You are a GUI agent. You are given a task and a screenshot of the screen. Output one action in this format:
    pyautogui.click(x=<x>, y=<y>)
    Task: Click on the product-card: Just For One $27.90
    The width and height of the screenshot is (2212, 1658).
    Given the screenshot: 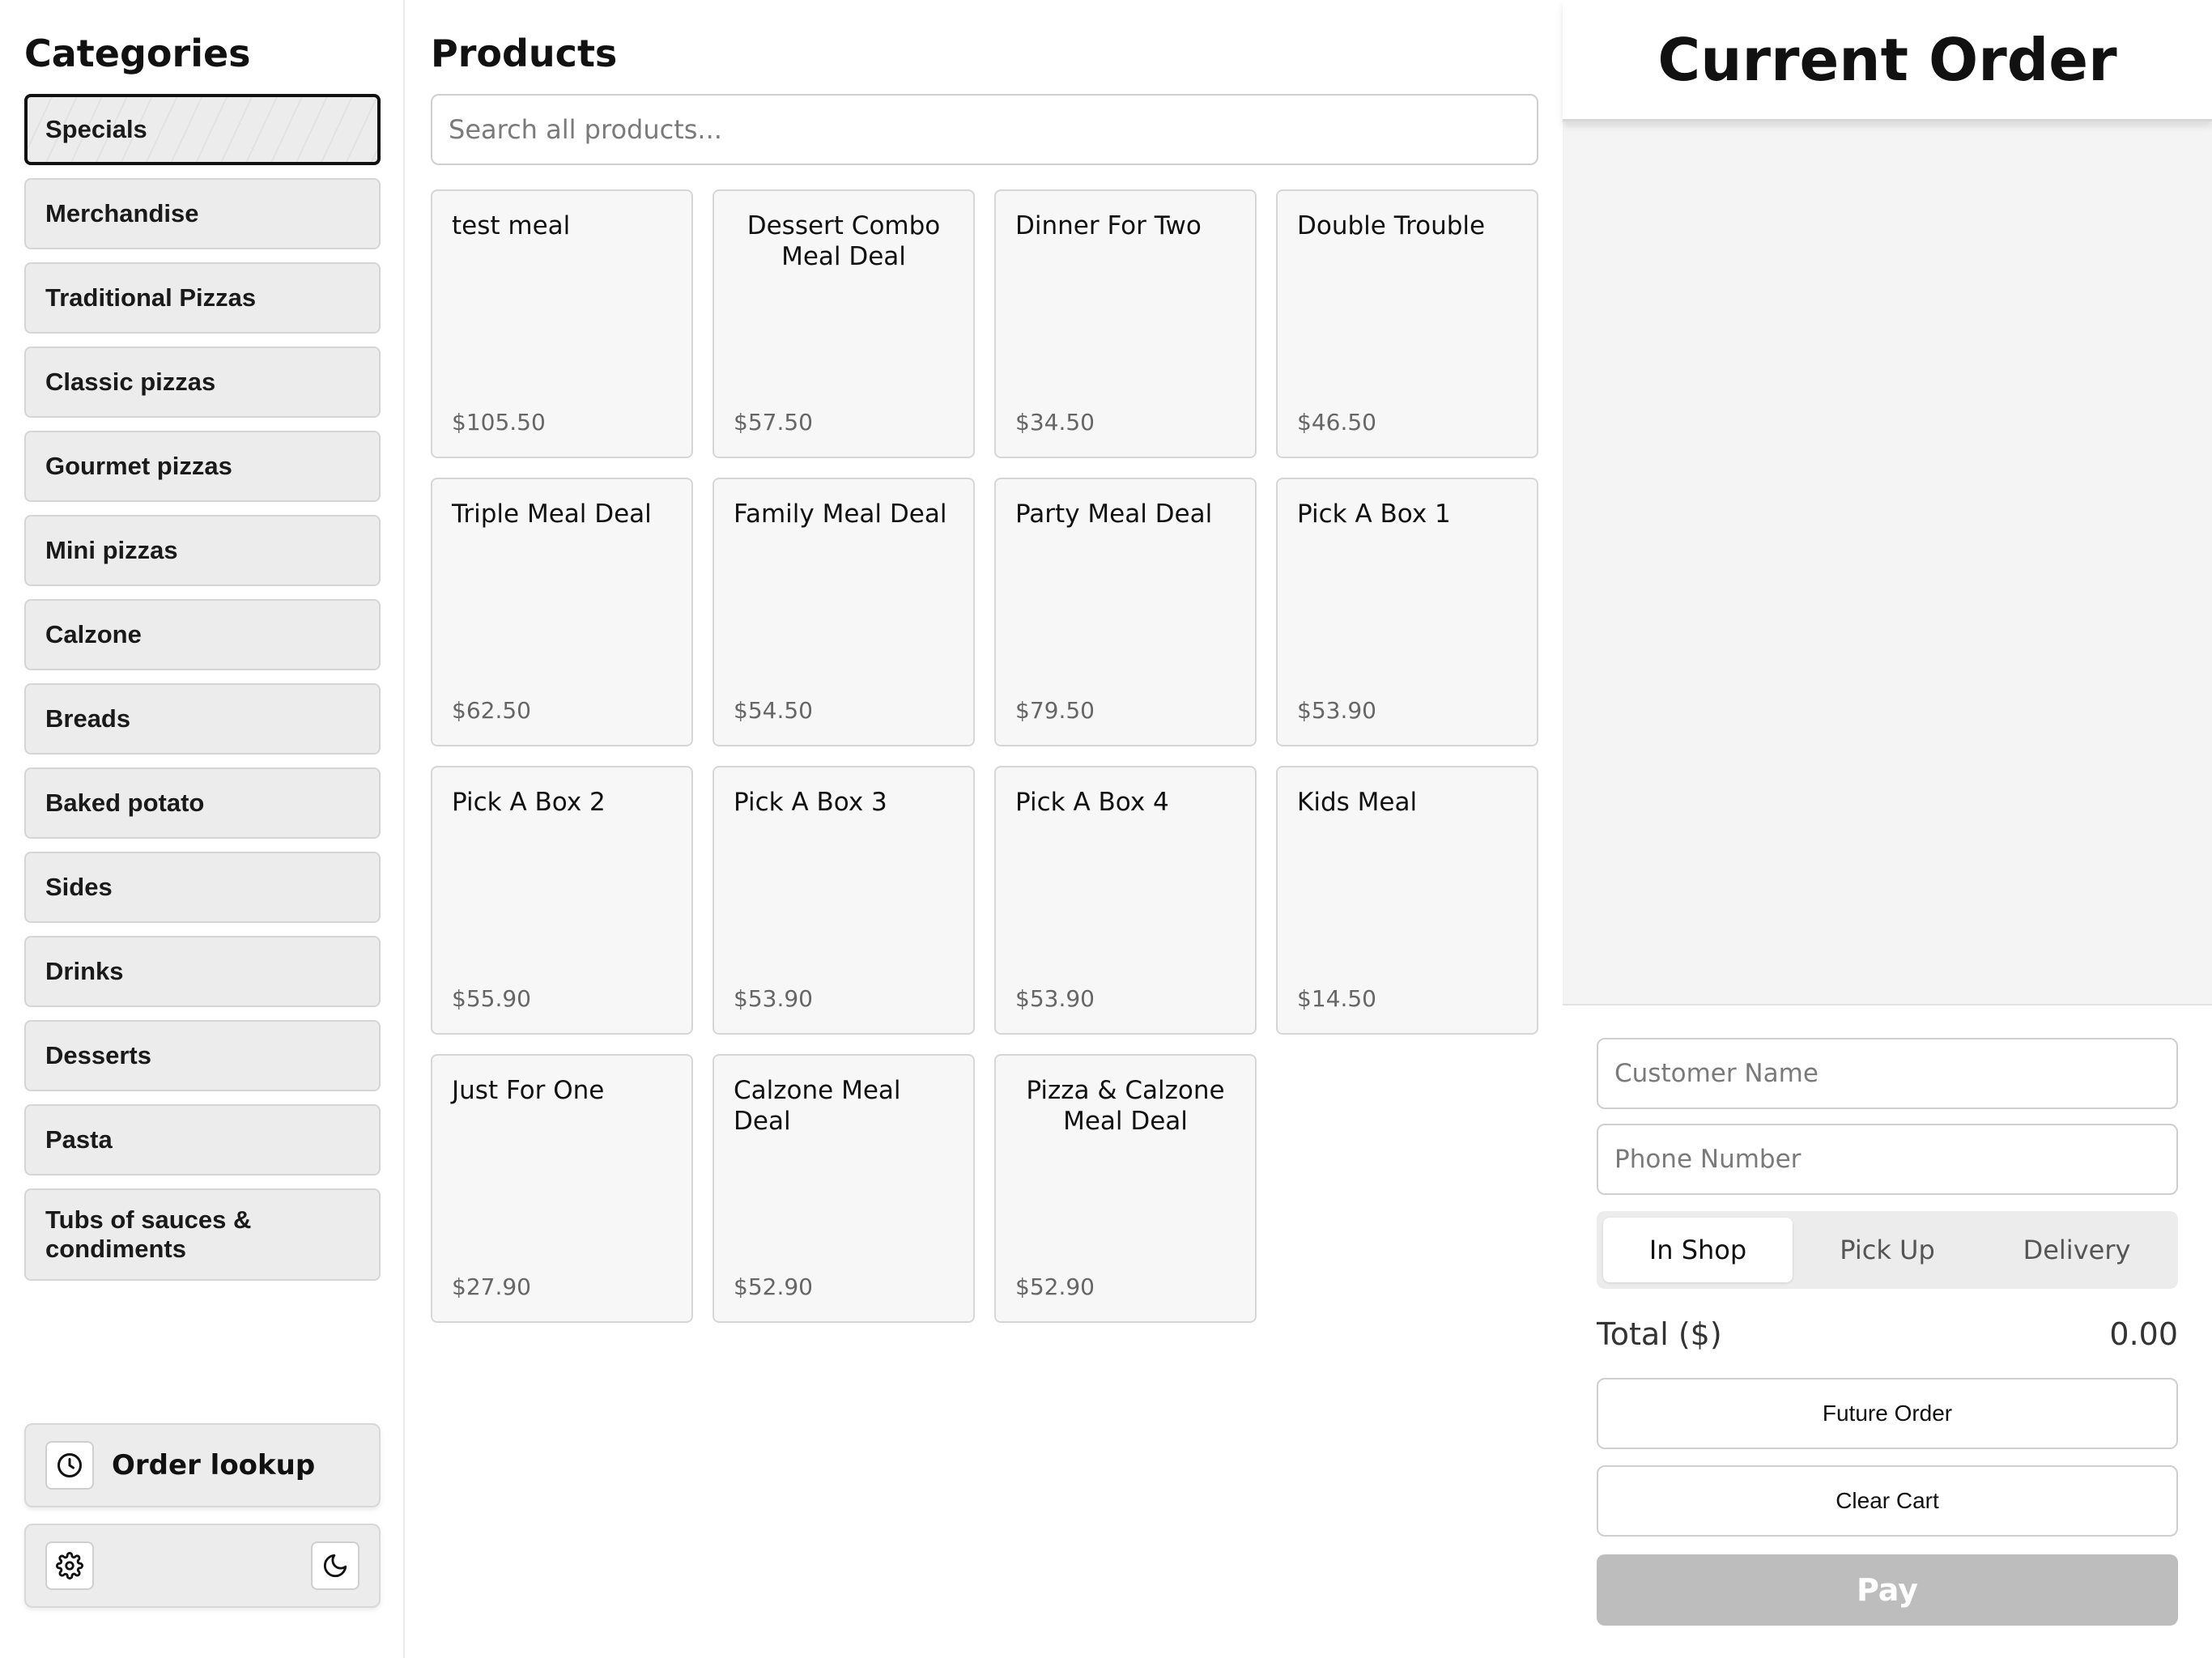 What is the action you would take?
    pyautogui.click(x=562, y=1188)
    